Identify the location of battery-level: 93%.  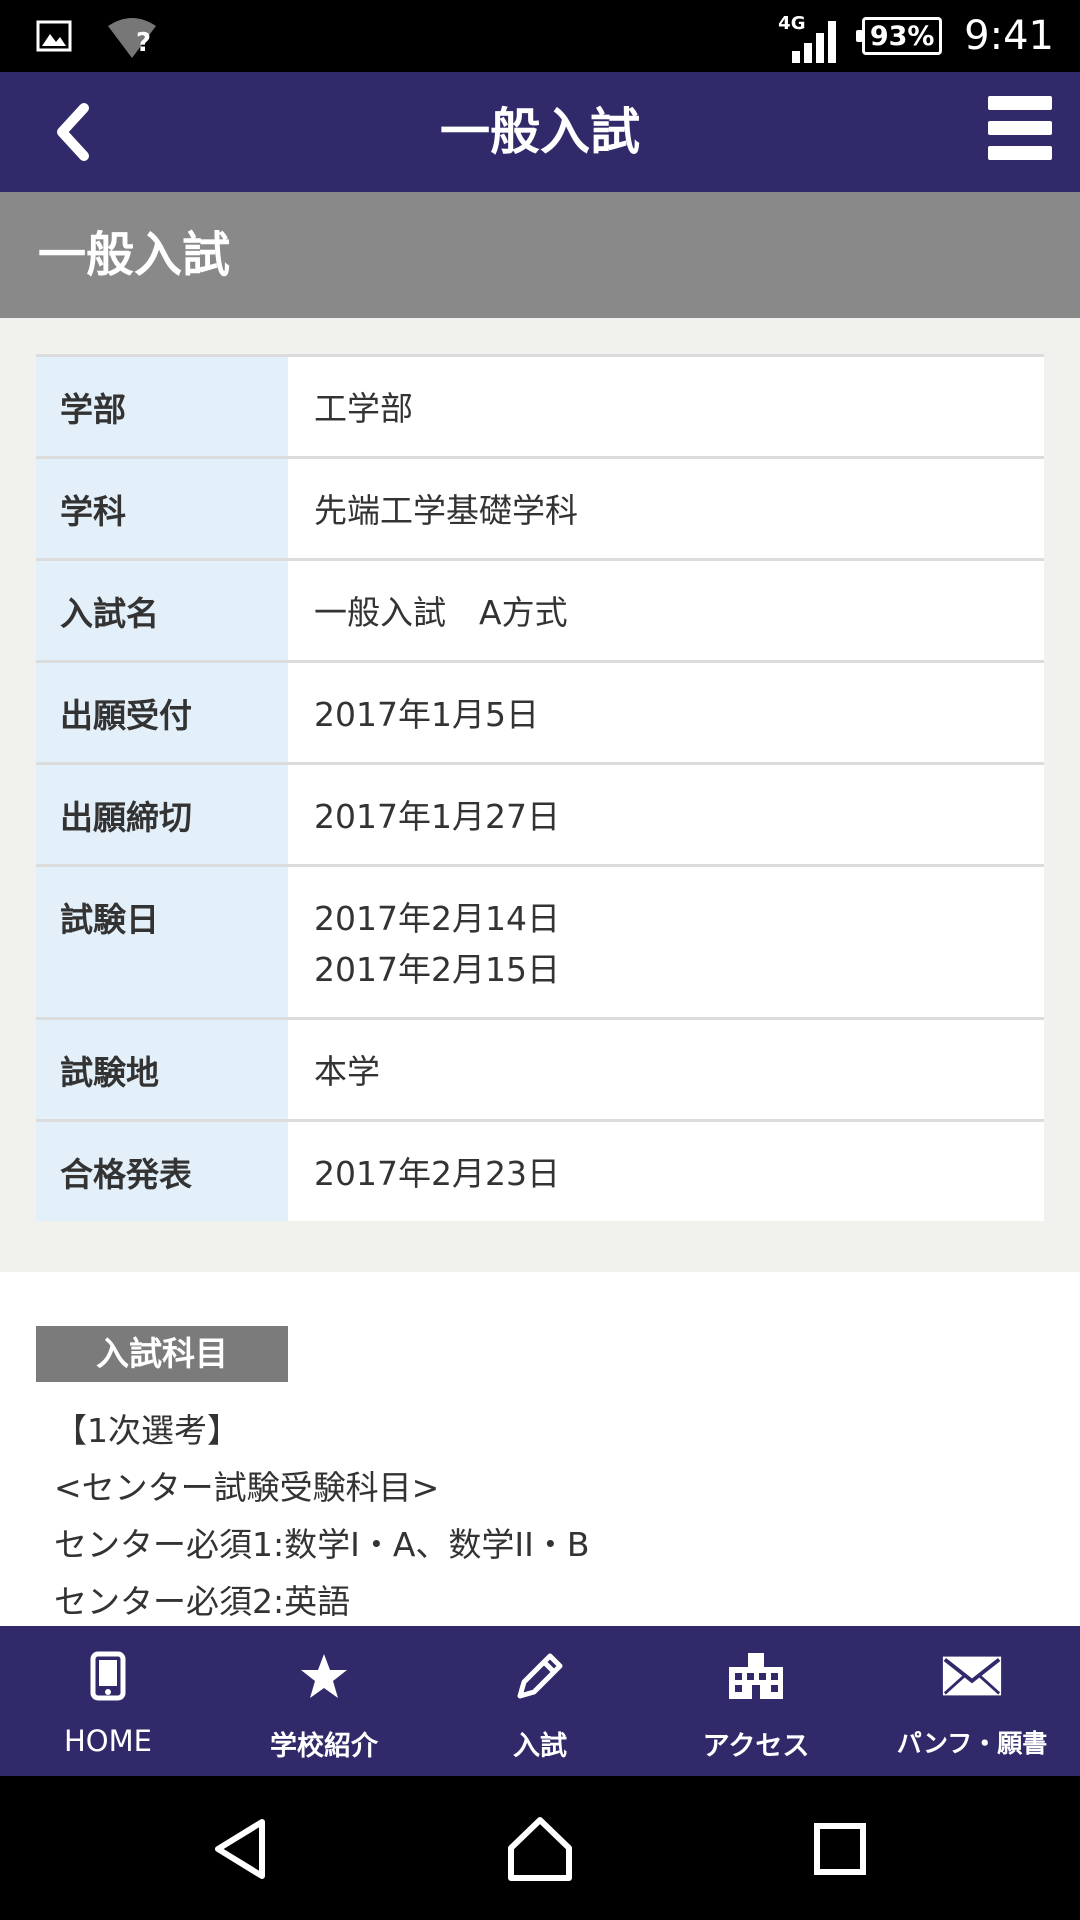
(902, 36).